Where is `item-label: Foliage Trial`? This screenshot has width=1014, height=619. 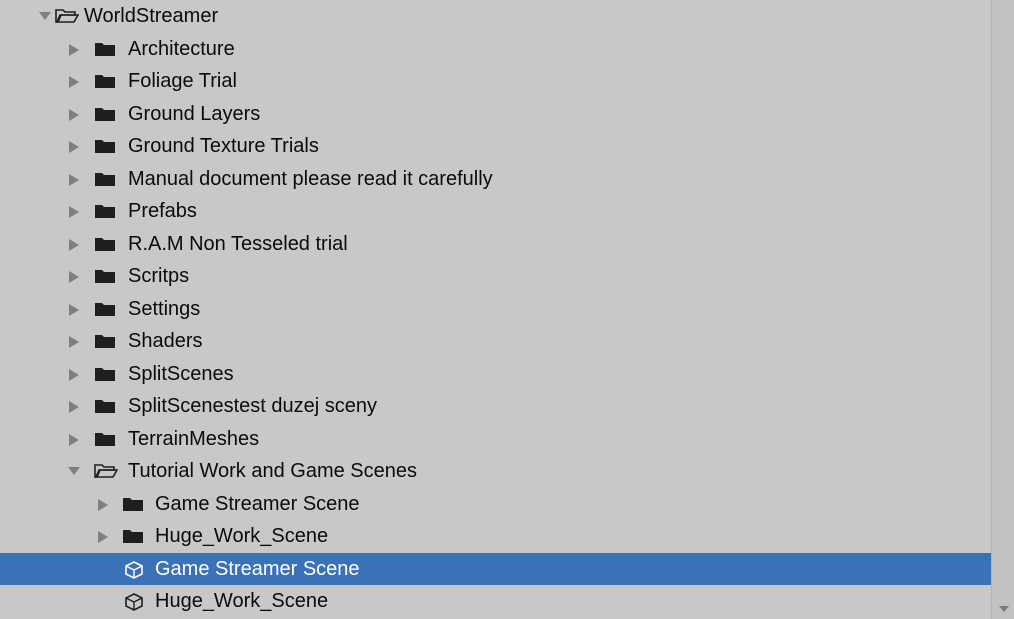 item-label: Foliage Trial is located at coordinates (182, 81).